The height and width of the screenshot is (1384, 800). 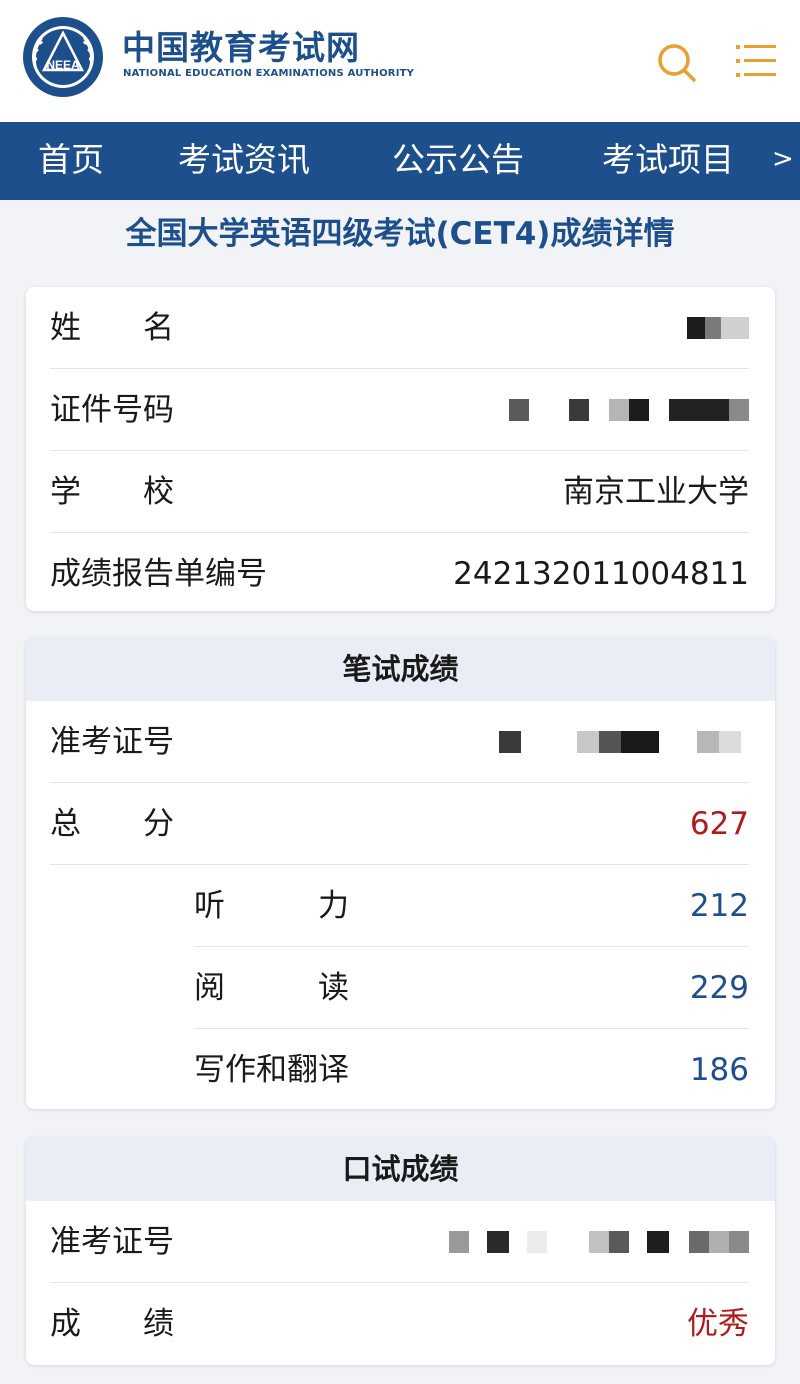 I want to click on school-value: 南京工业大学, so click(x=656, y=492).